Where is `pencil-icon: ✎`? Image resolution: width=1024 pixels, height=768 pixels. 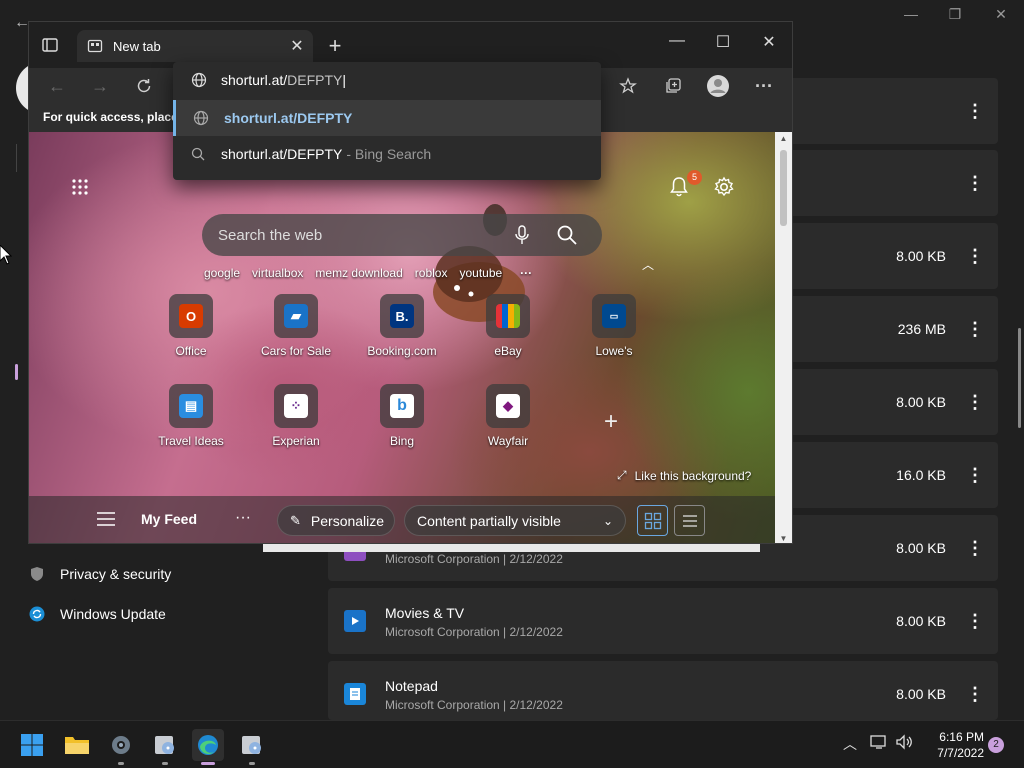 pencil-icon: ✎ is located at coordinates (295, 520).